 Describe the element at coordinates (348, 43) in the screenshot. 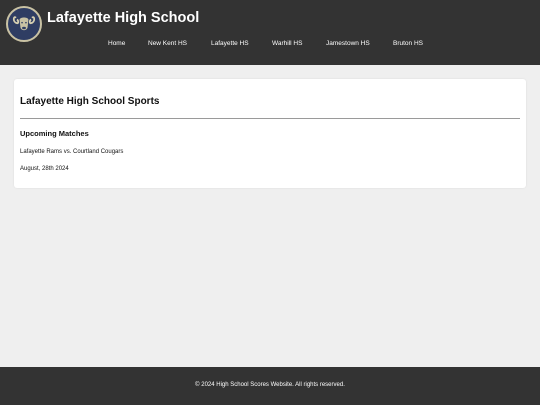

I see `nav-link-jamestown-hs: Jamestown HS` at that location.